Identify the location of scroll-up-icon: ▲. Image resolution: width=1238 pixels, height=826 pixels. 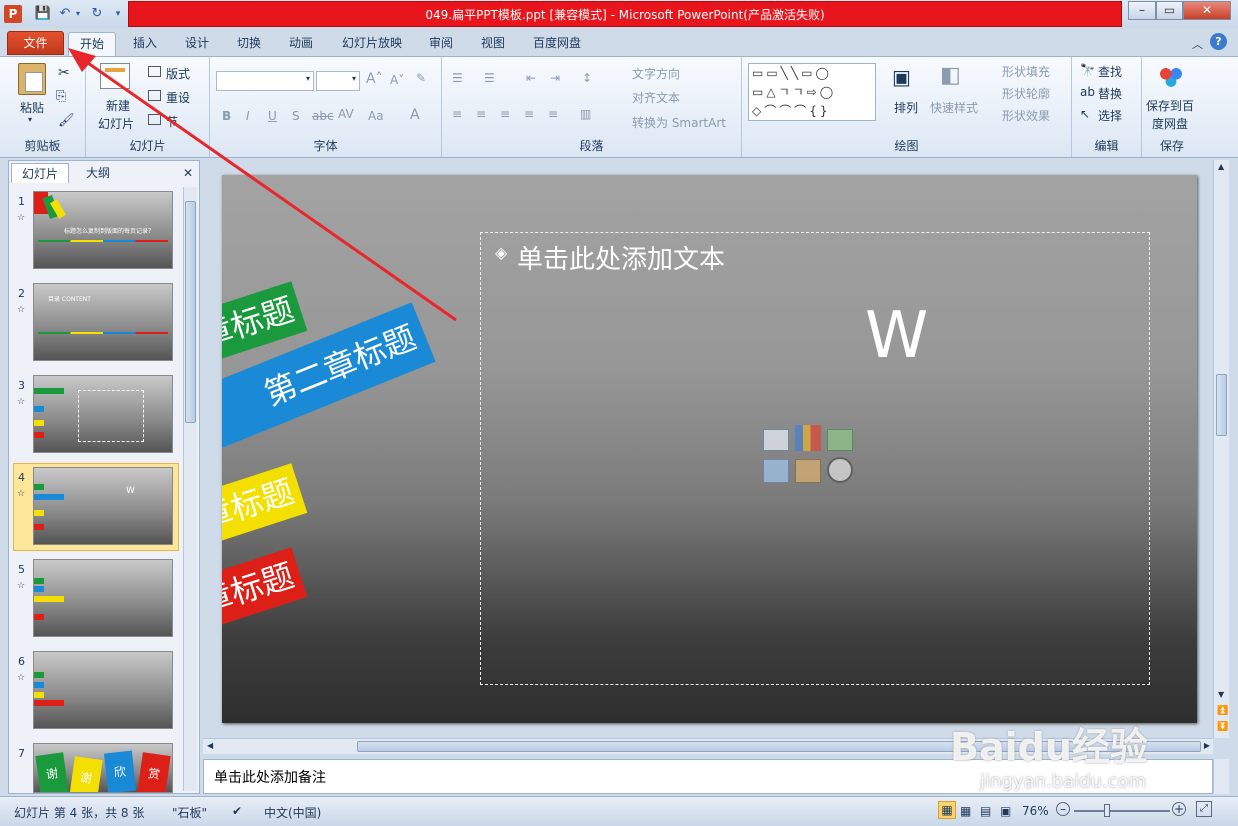
(1221, 166).